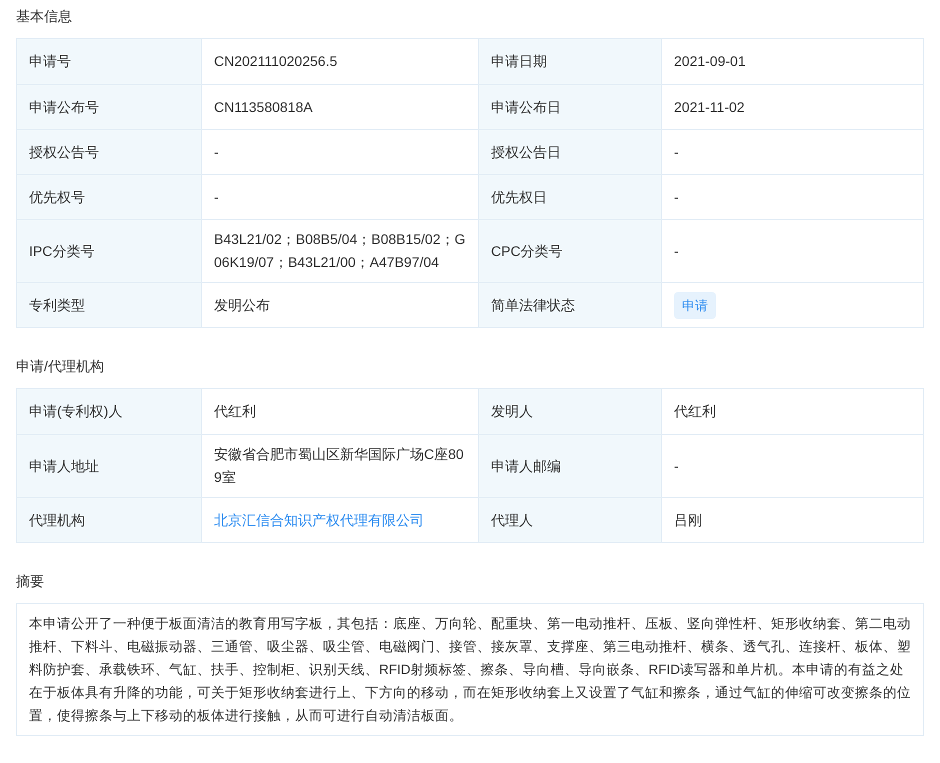 The image size is (940, 763). What do you see at coordinates (710, 61) in the screenshot?
I see `field-value: 2021-09-01` at bounding box center [710, 61].